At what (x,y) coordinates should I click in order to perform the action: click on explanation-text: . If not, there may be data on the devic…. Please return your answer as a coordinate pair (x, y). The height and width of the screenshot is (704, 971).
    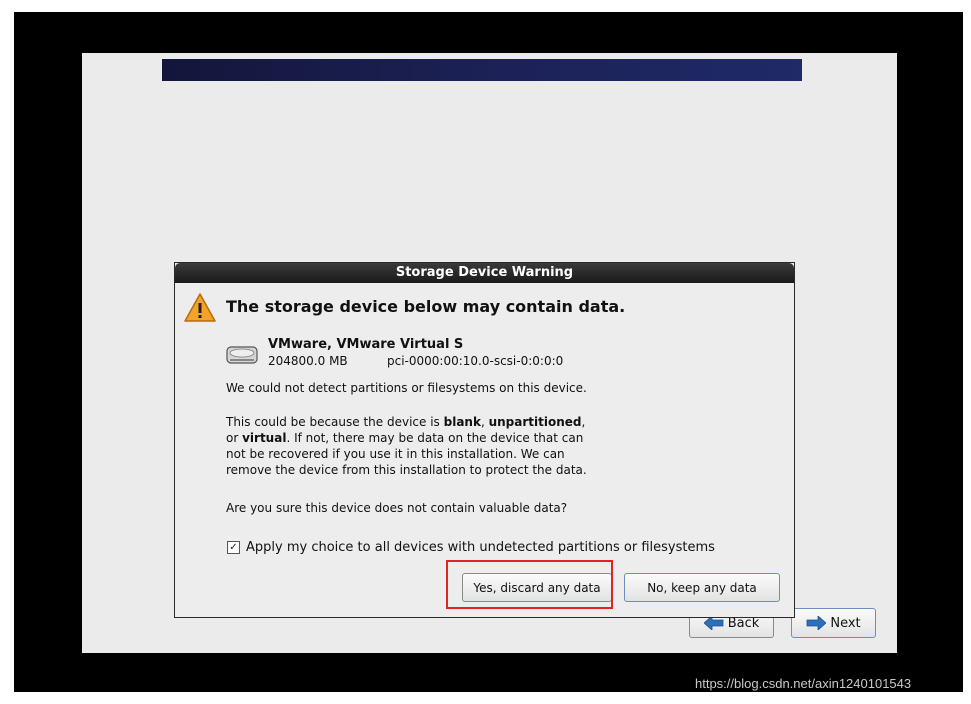
    Looking at the image, I should click on (435, 438).